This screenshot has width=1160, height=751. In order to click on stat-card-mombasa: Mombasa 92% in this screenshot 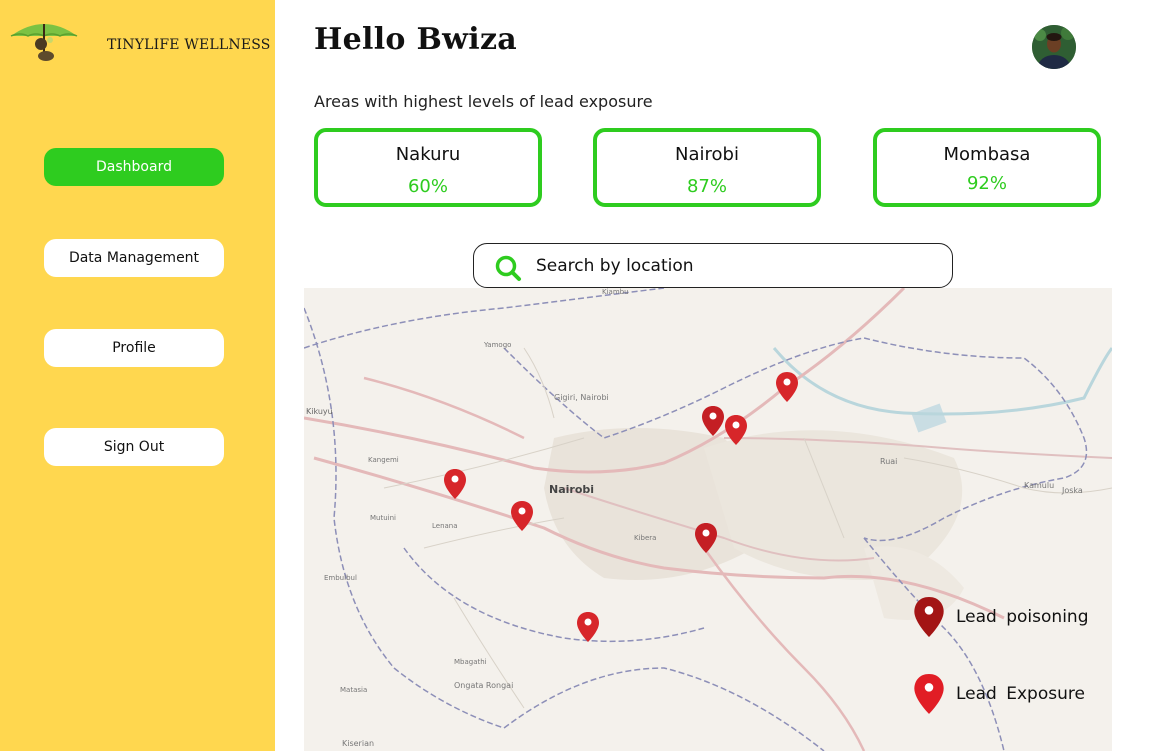, I will do `click(987, 167)`.